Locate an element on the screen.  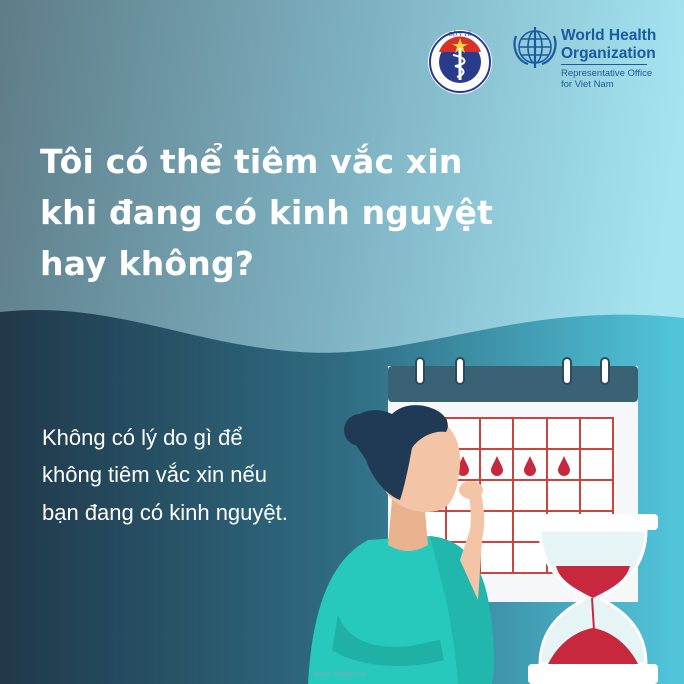
headline-line-3: hay không? is located at coordinates (147, 263).